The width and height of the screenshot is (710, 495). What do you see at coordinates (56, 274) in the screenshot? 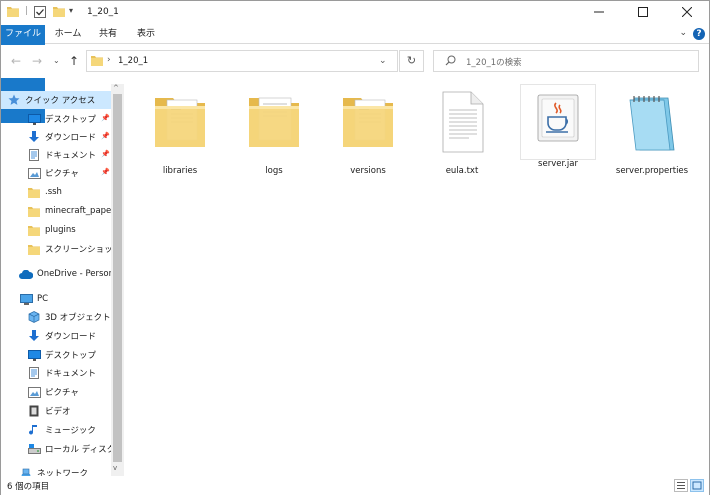
I see `sidebar-item-onedrive: OneDrive - Person` at bounding box center [56, 274].